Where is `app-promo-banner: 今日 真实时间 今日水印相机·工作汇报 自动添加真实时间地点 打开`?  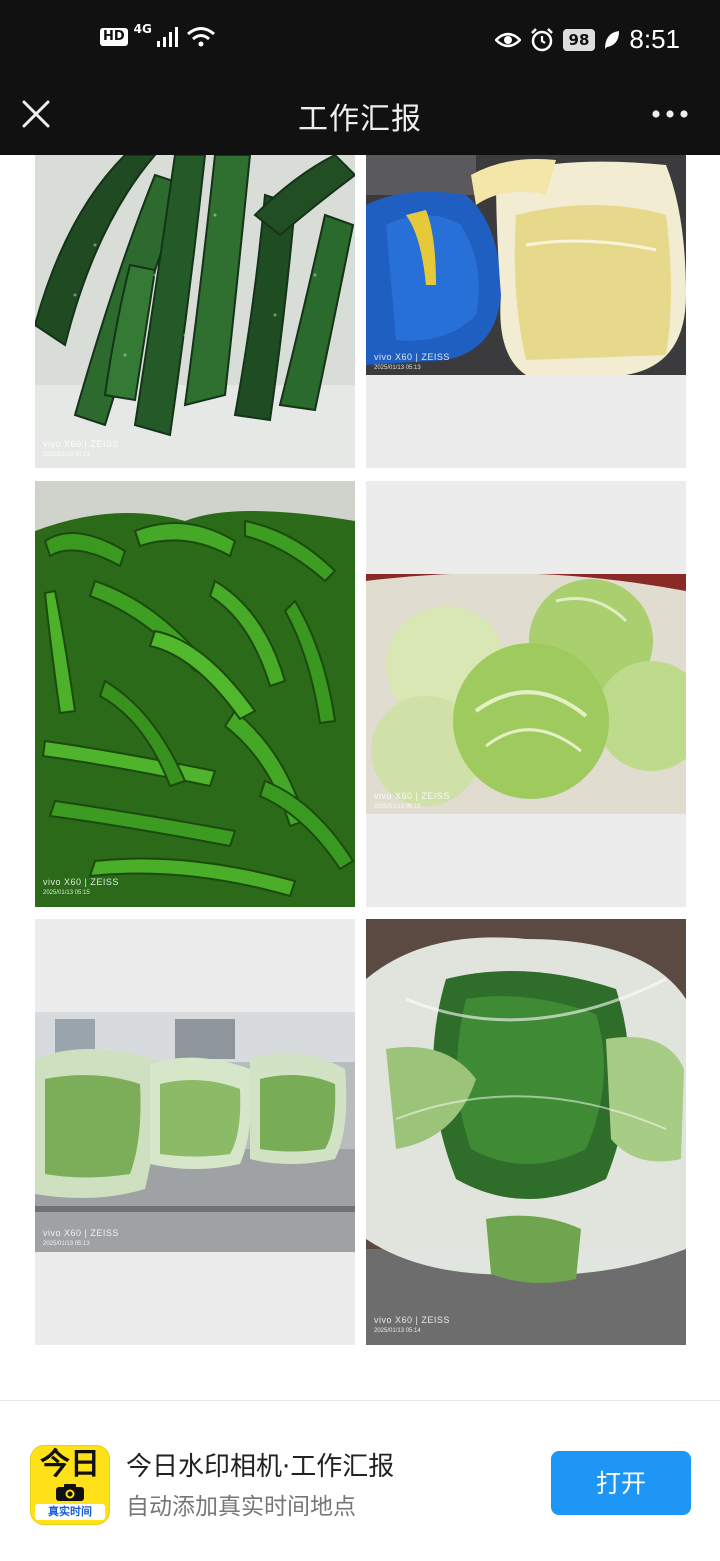 app-promo-banner: 今日 真实时间 今日水印相机·工作汇报 自动添加真实时间地点 打开 is located at coordinates (360, 1480).